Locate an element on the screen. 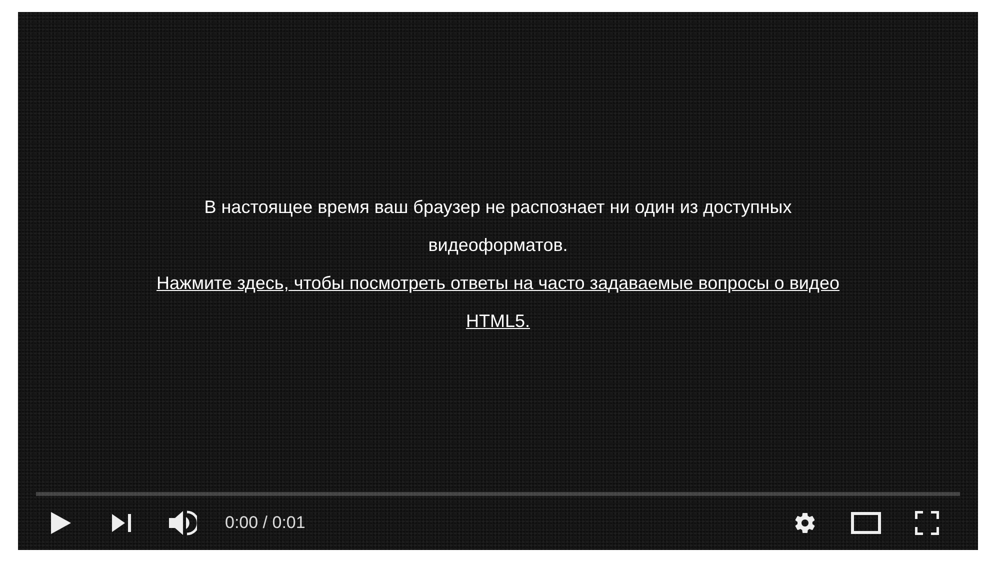 Image resolution: width=996 pixels, height=584 pixels. error-message: В настоящее время ваш браузер не распознает ни один из доступных видеоформатов. is located at coordinates (498, 226).